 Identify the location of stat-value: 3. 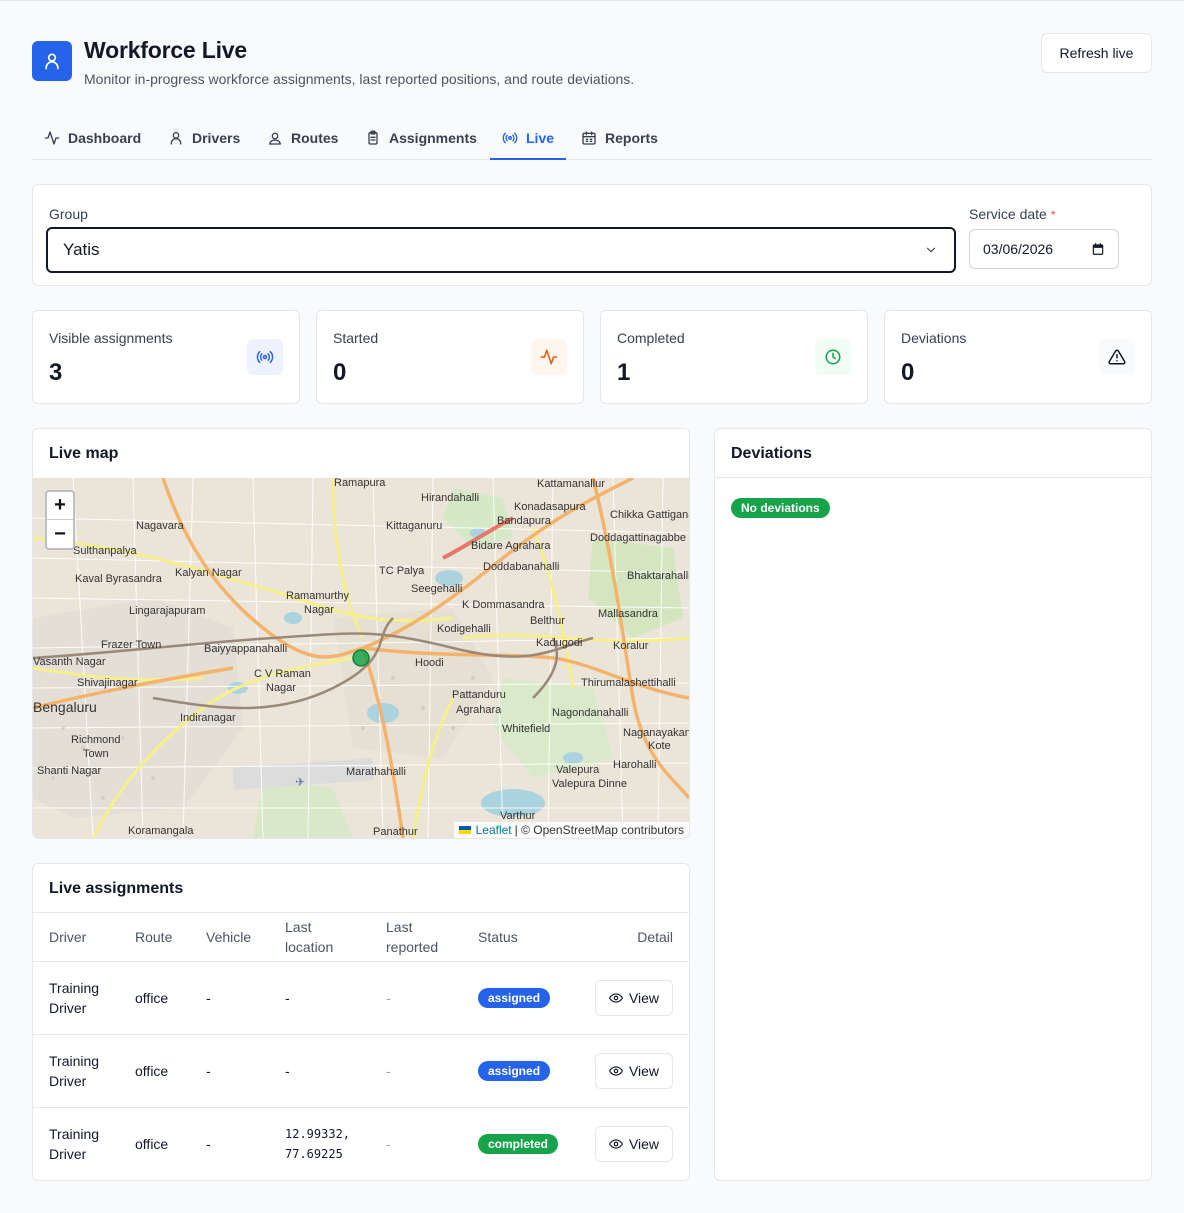
(56, 372).